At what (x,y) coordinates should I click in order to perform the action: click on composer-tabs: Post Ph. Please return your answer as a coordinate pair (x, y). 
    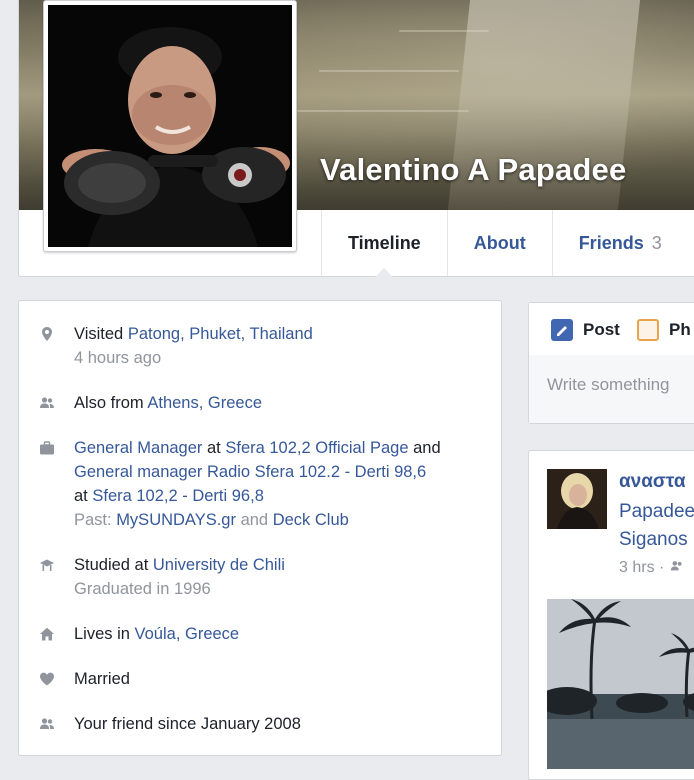
    Looking at the image, I should click on (611, 329).